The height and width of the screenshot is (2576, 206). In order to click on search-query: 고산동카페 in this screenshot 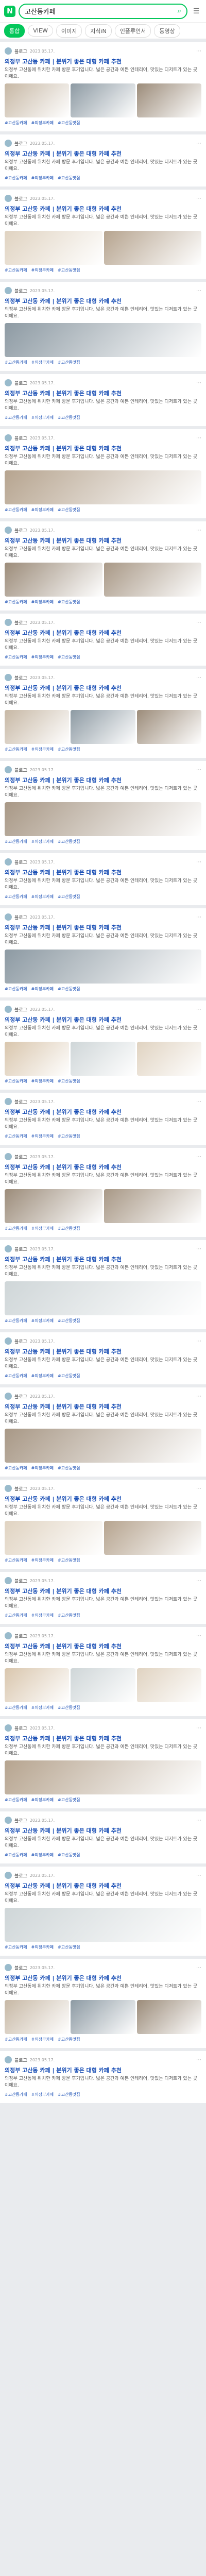, I will do `click(101, 11)`.